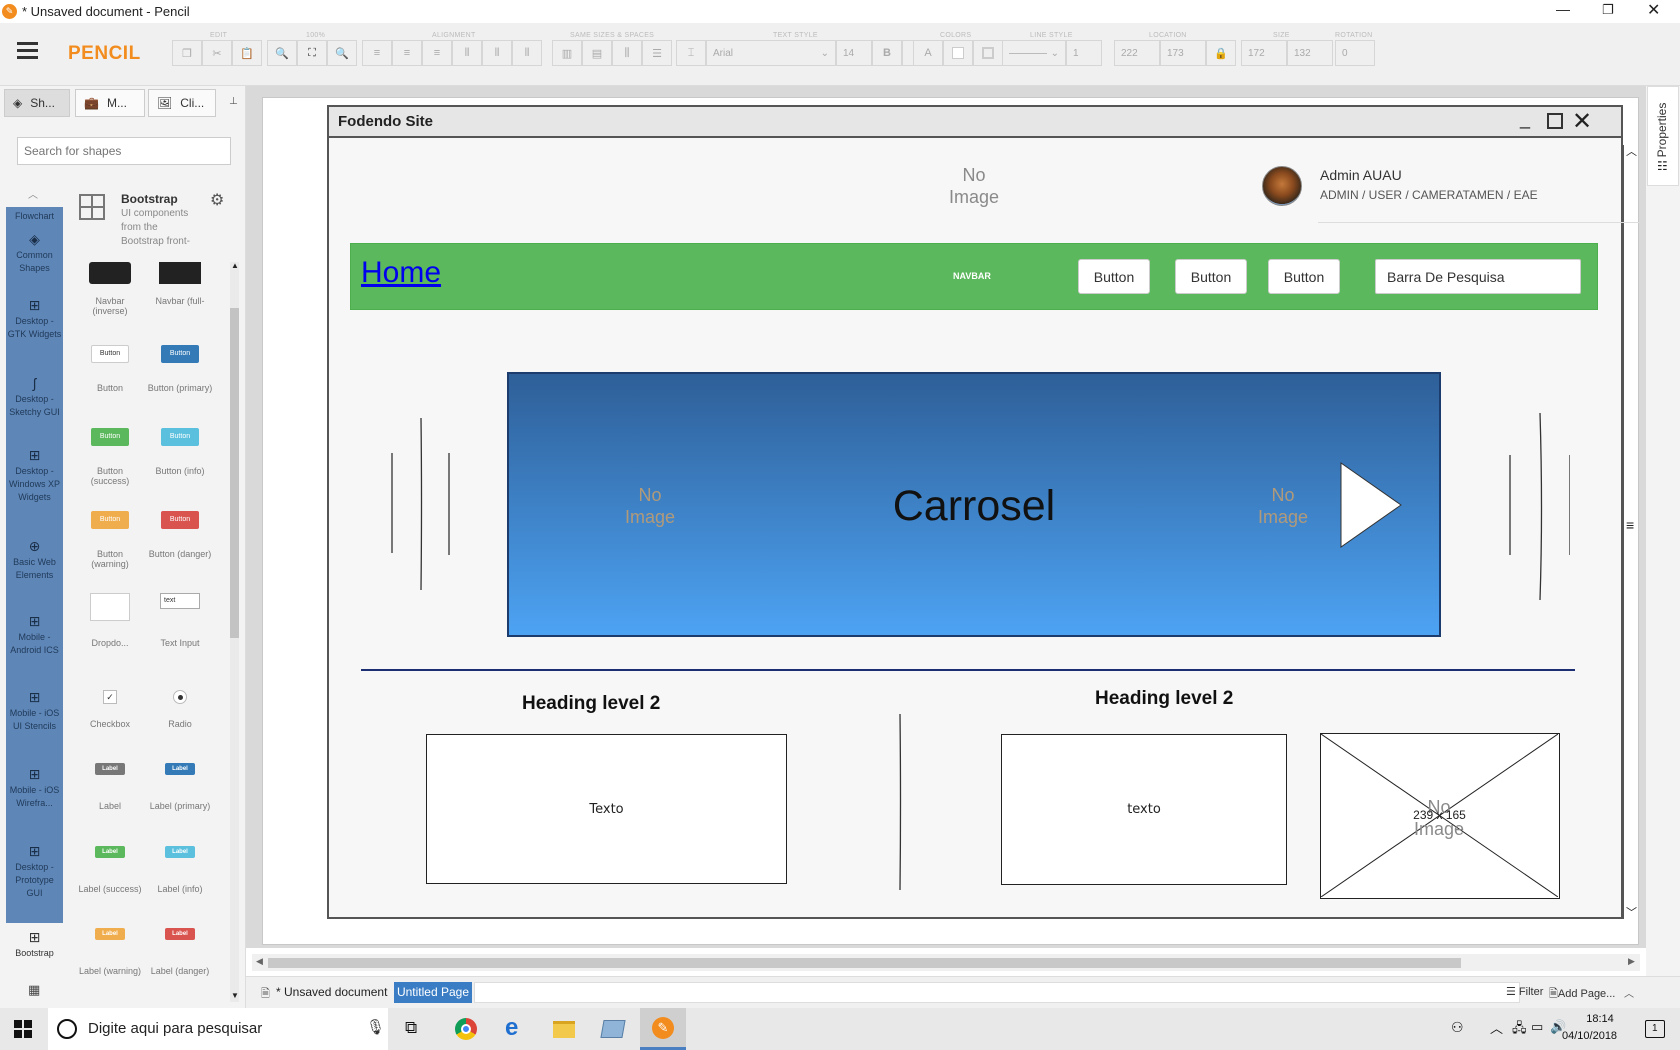 The height and width of the screenshot is (1050, 1680). I want to click on more-categories-icon: ▦, so click(34, 990).